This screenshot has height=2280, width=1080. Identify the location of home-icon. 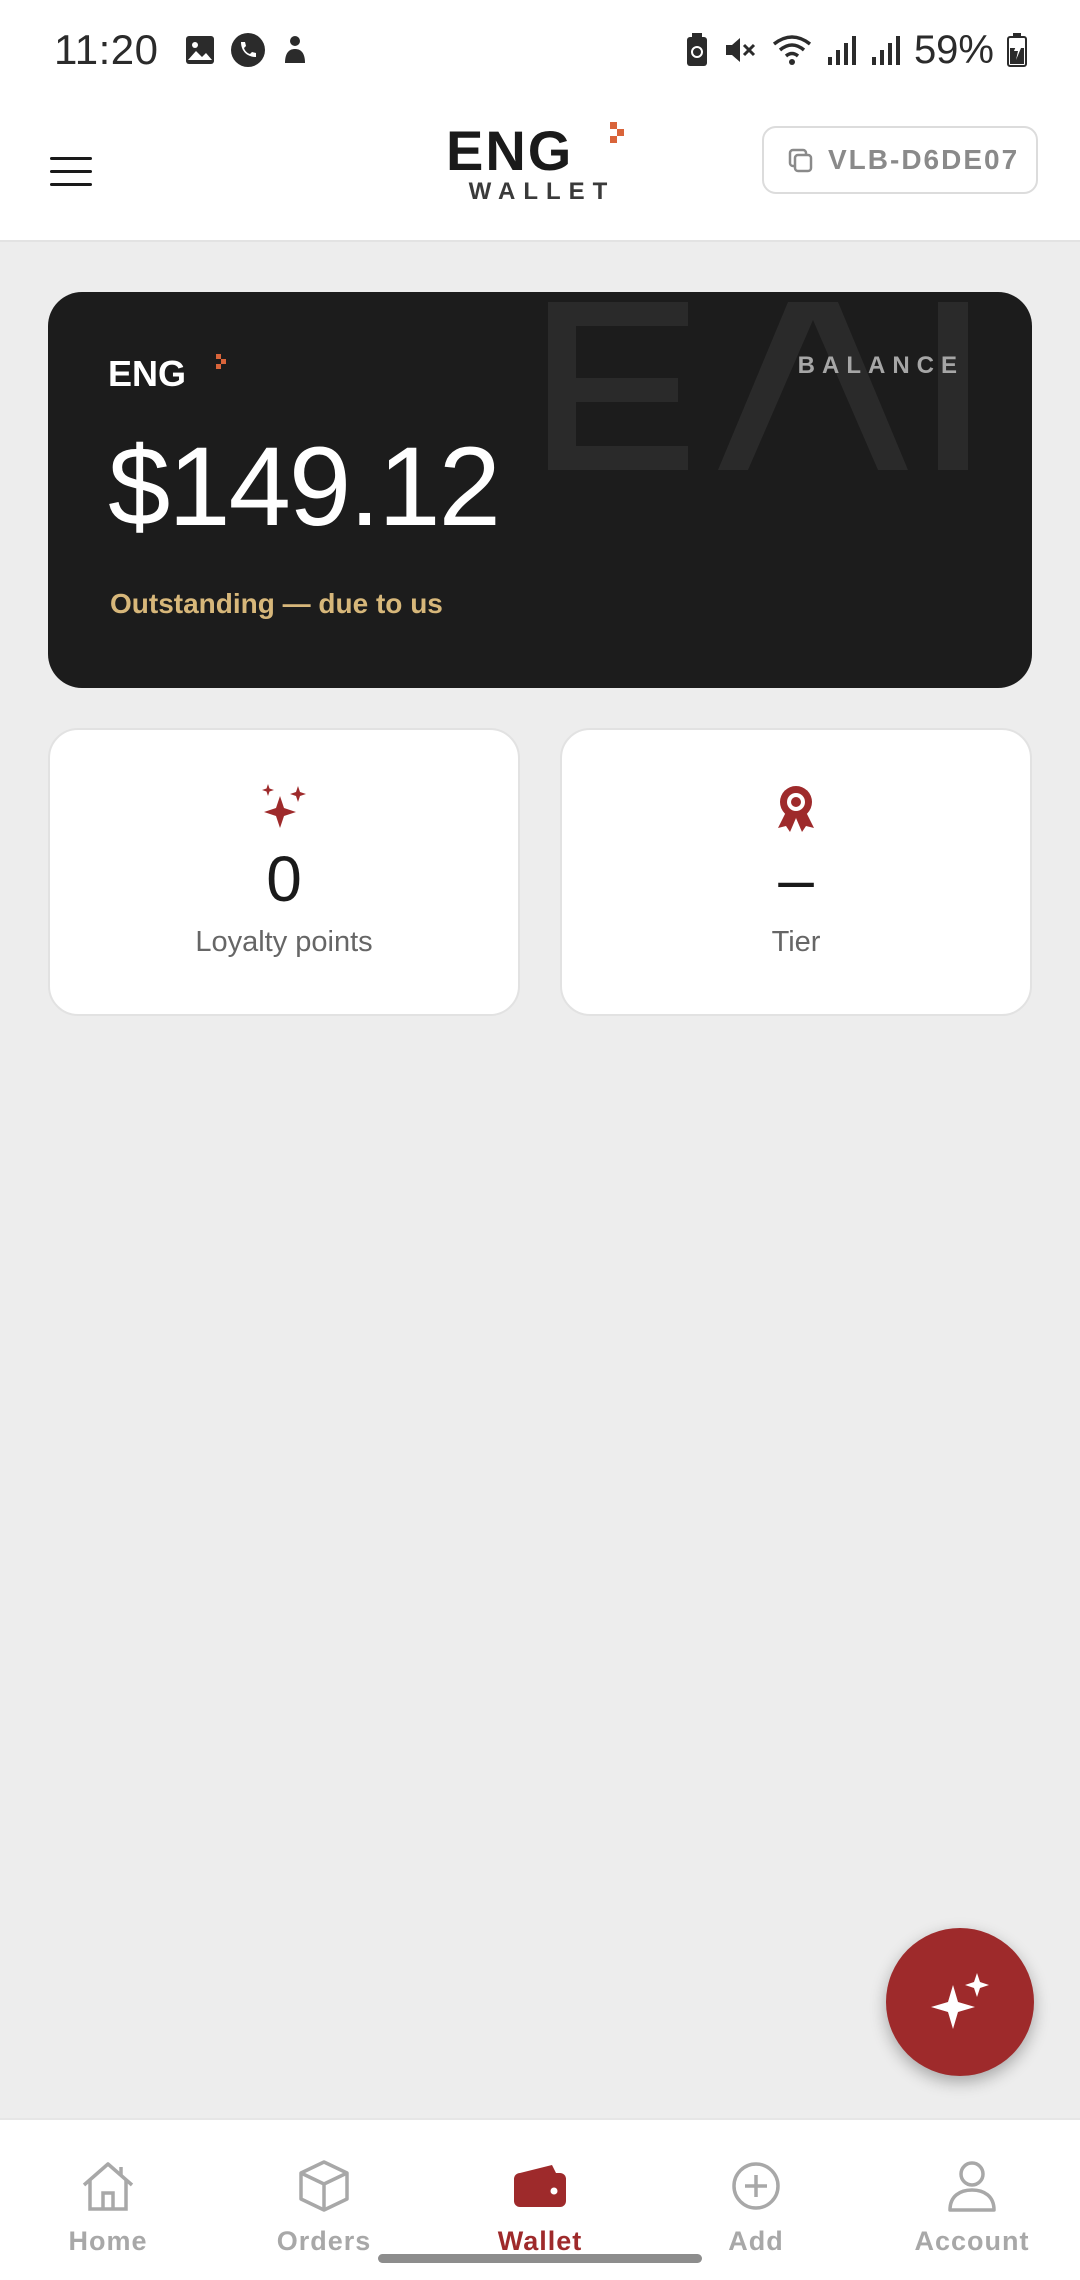
(108, 2186).